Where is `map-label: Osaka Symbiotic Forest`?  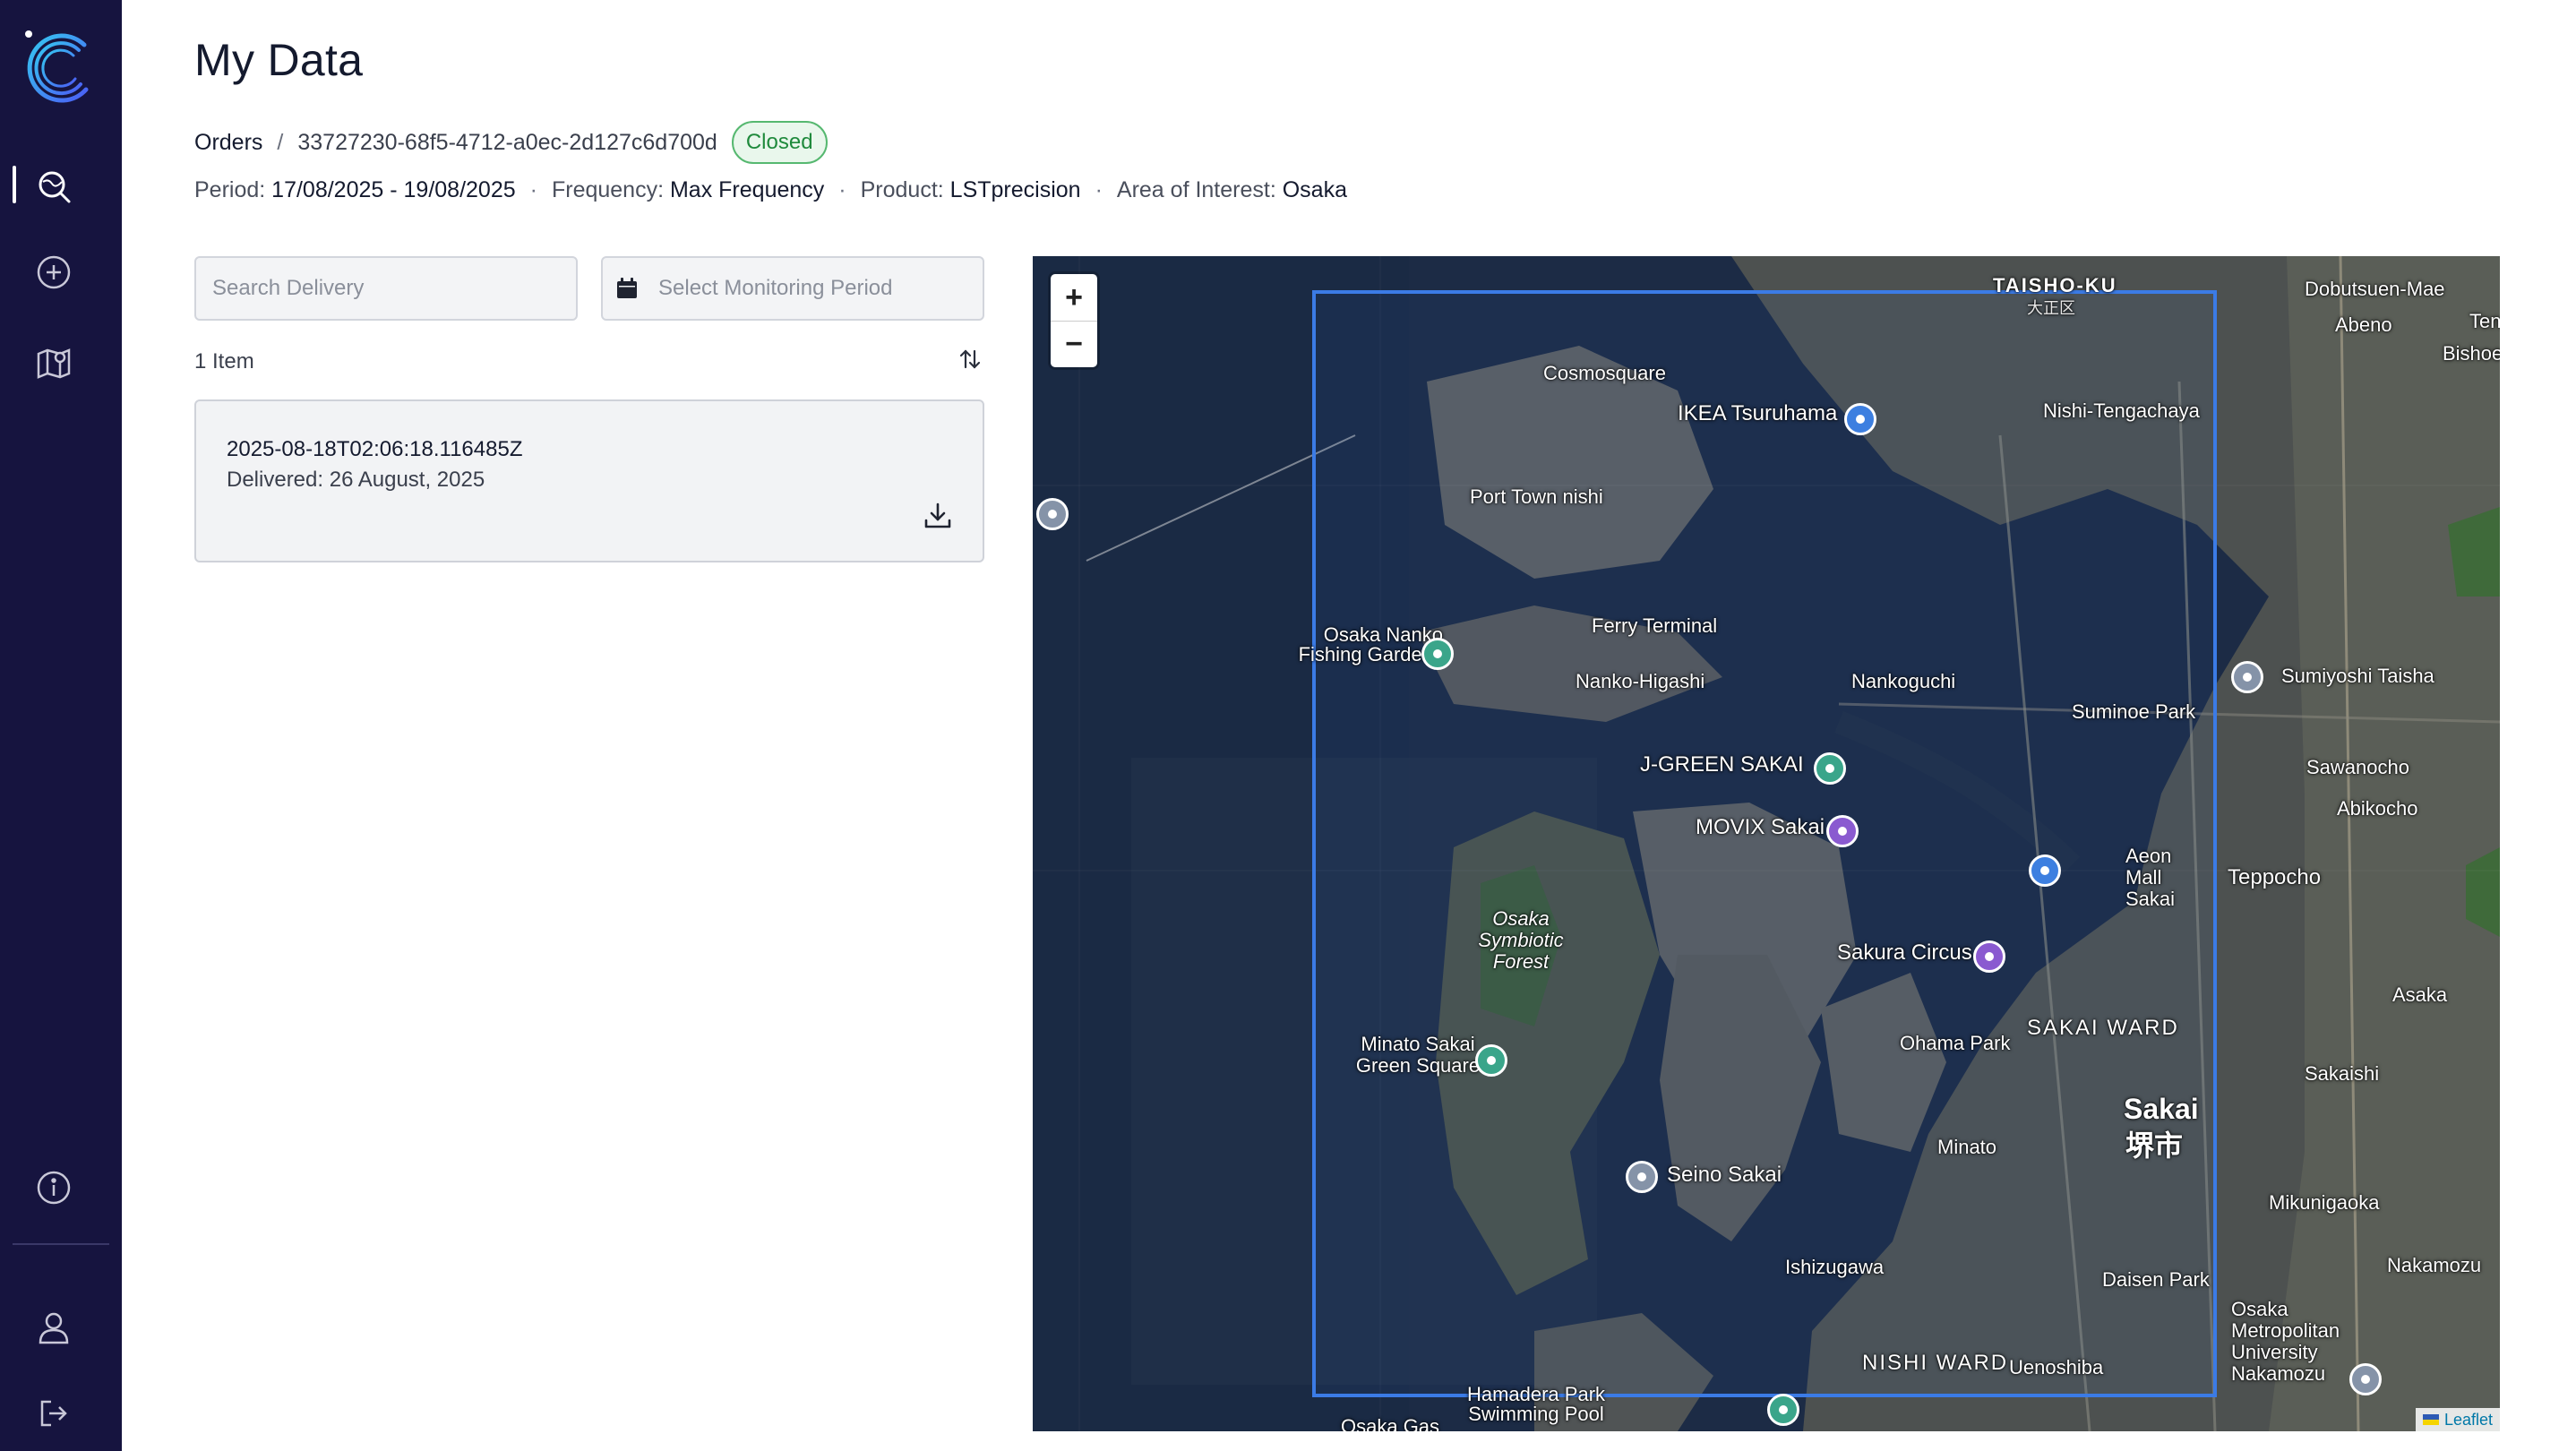
map-label: Osaka Symbiotic Forest is located at coordinates (1521, 940).